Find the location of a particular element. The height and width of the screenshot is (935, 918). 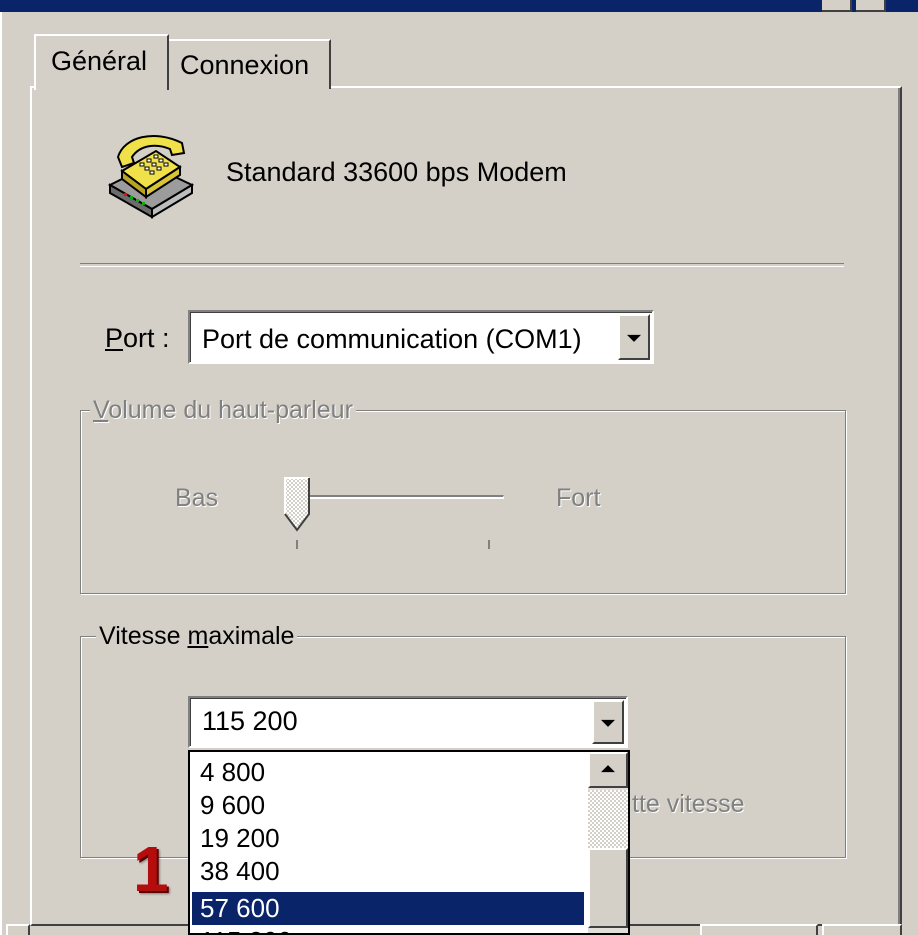

ok-button is located at coordinates (759, 929).